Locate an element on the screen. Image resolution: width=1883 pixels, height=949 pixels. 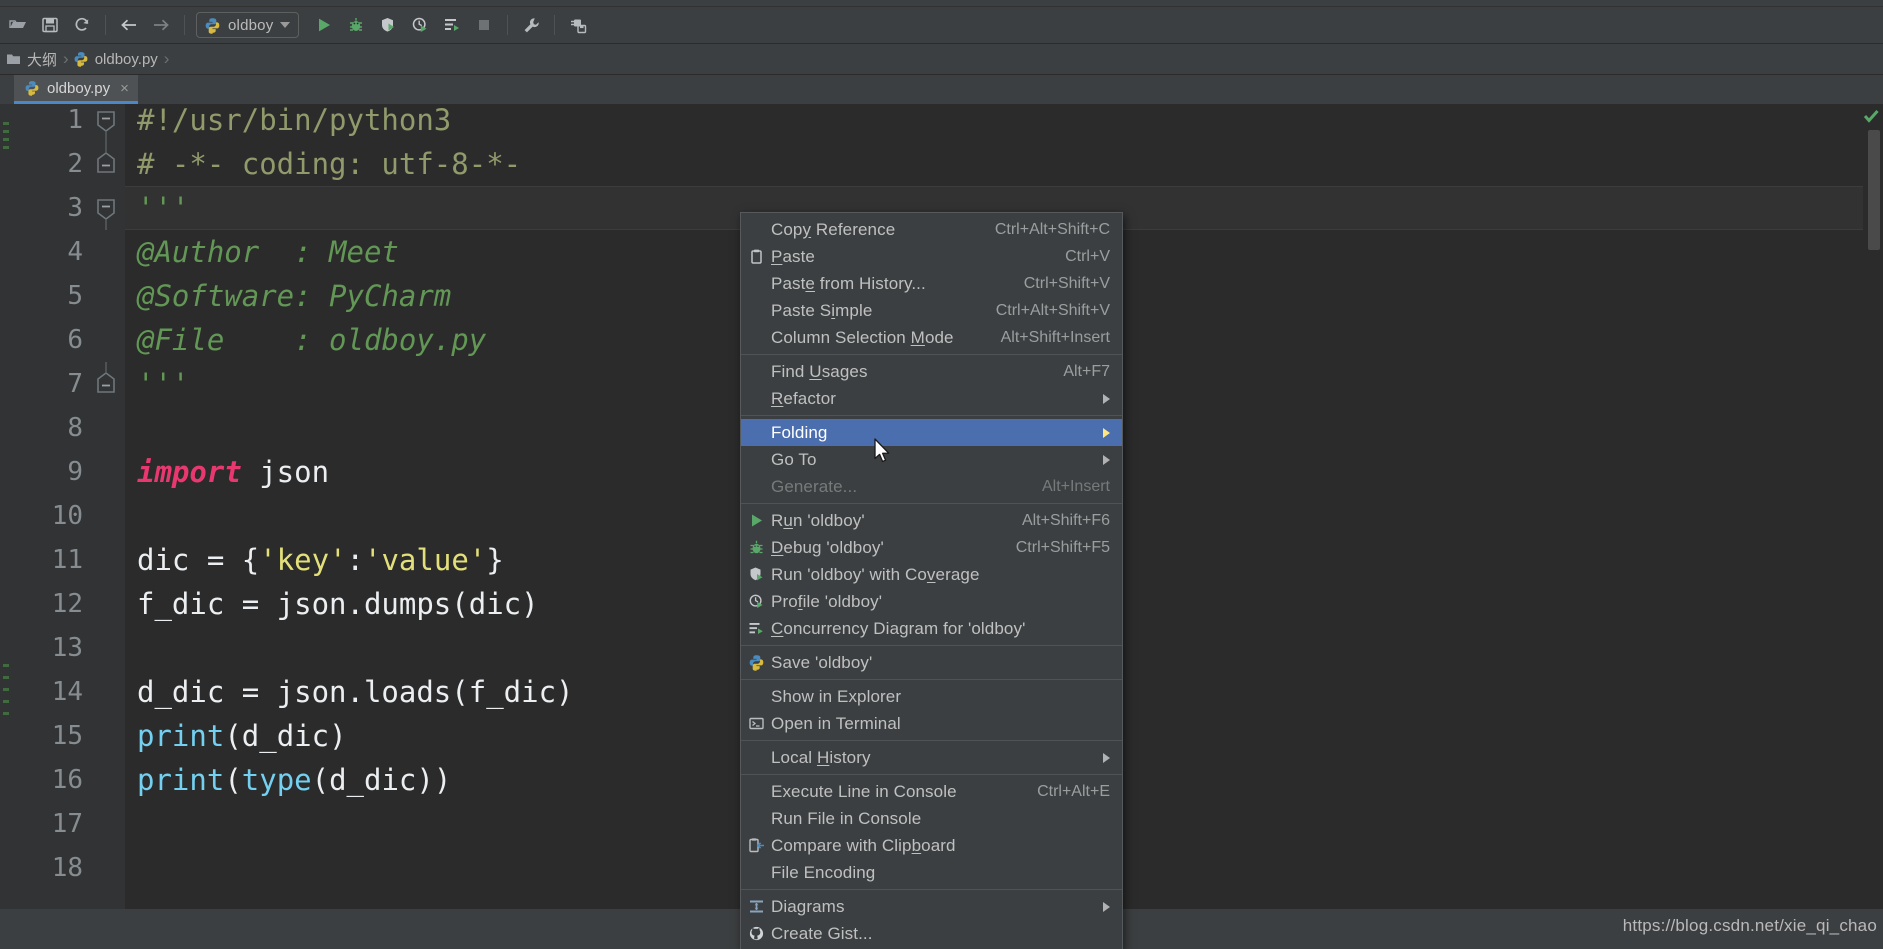
code-line: d_dic = json.loads(f_dic) is located at coordinates (355, 692).